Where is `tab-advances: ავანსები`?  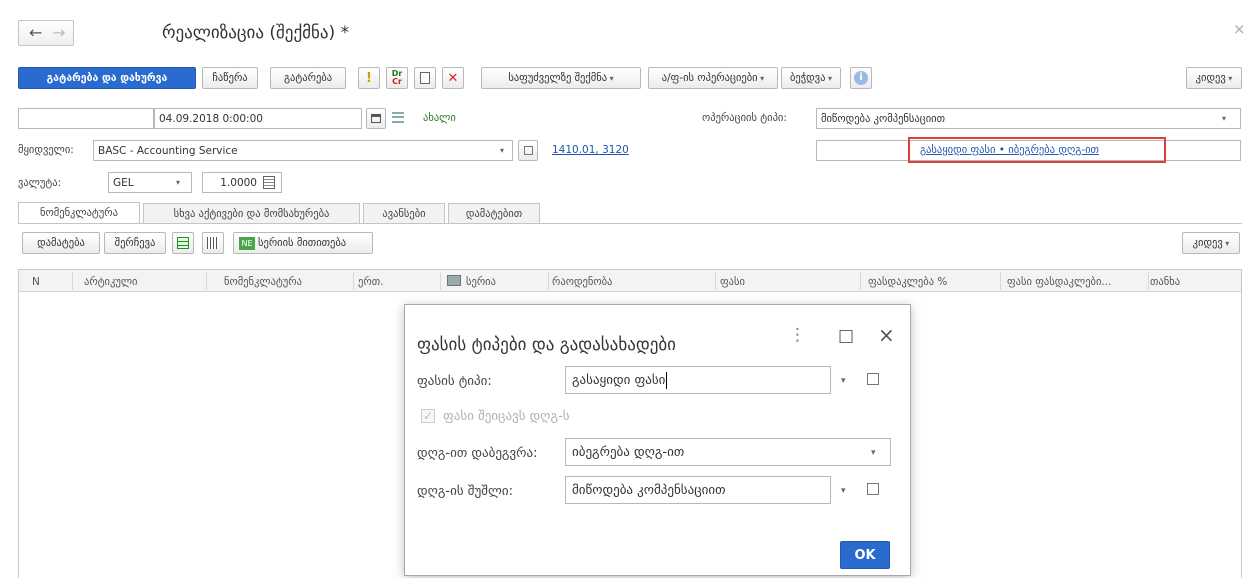 tab-advances: ავანსები is located at coordinates (404, 213).